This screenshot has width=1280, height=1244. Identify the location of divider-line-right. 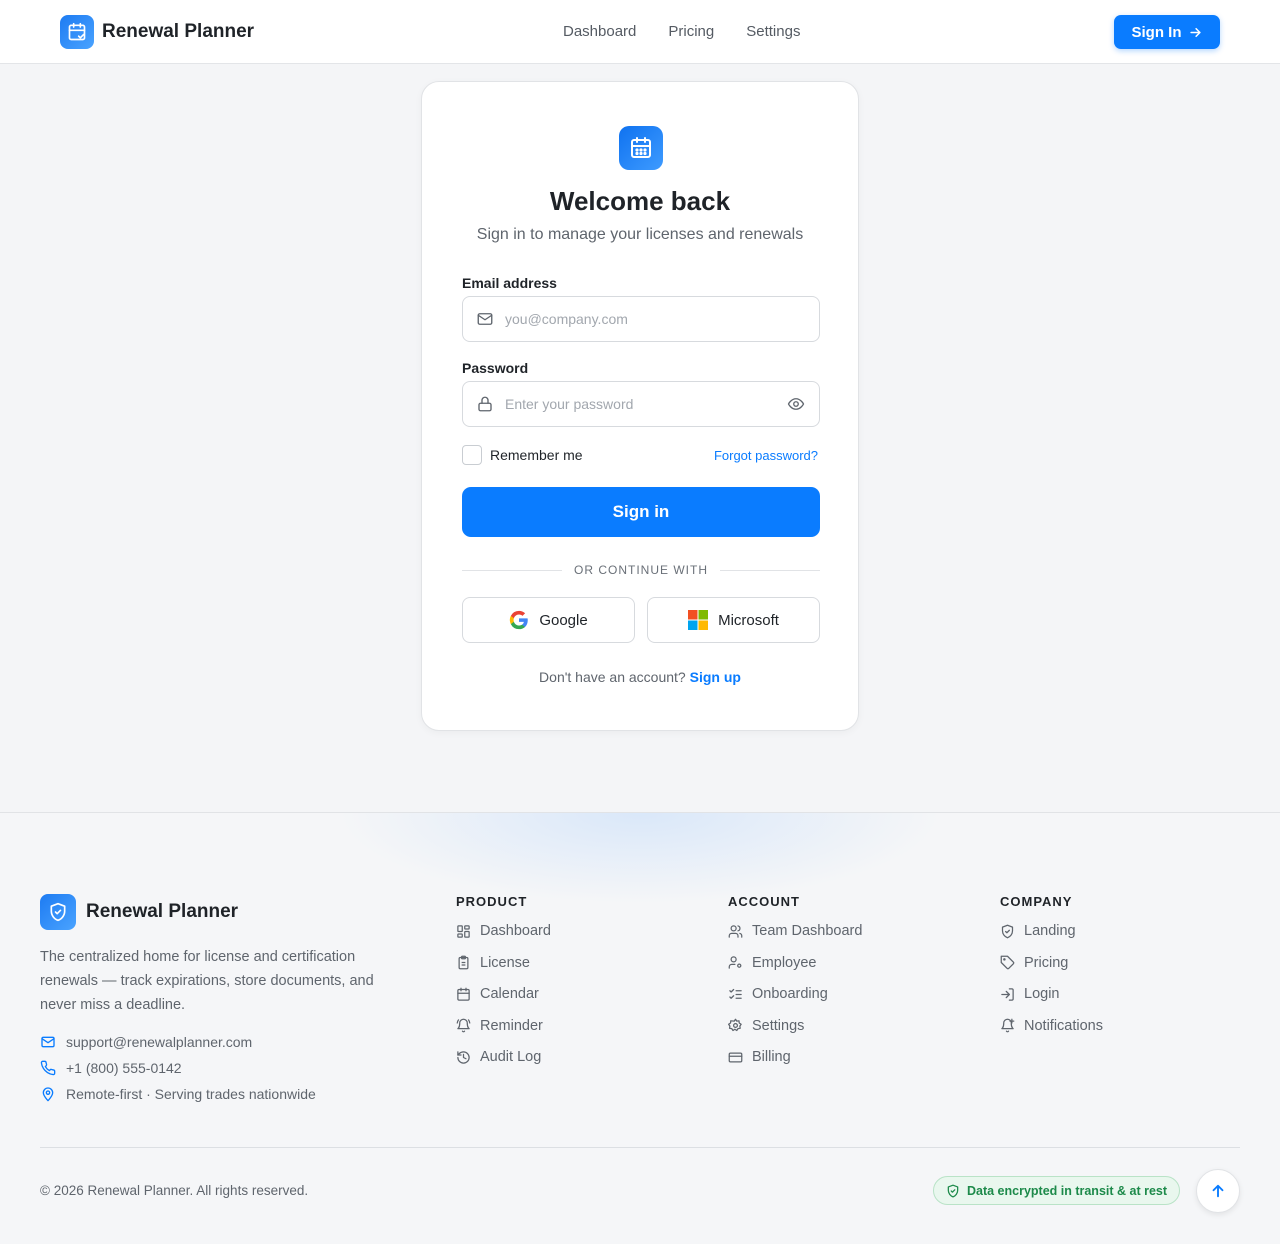
(770, 570).